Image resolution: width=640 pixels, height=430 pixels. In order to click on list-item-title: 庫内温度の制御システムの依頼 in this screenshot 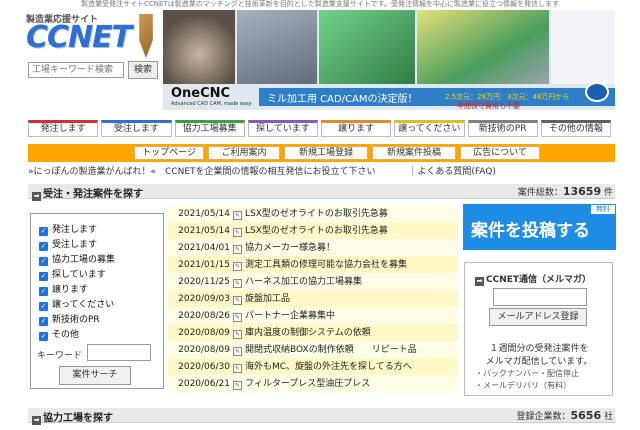, I will do `click(308, 333)`.